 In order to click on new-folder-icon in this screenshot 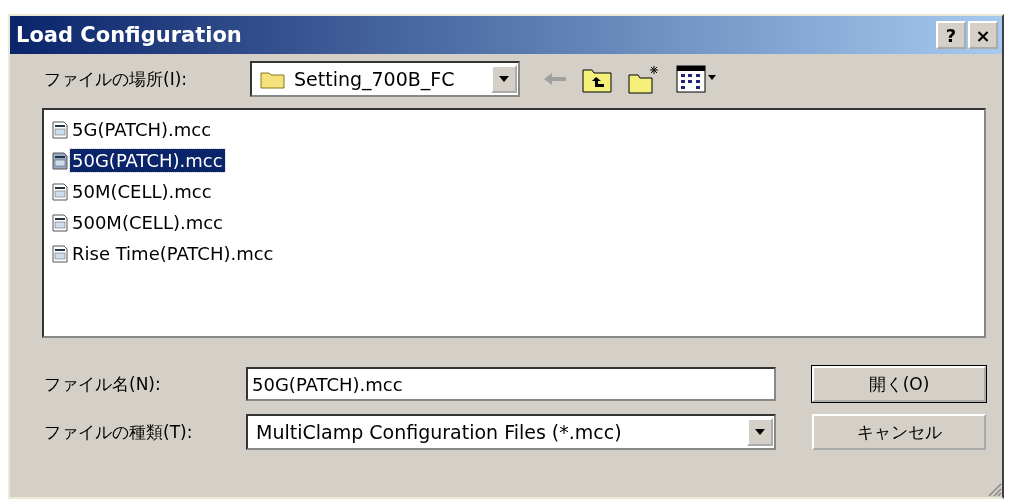, I will do `click(644, 79)`.